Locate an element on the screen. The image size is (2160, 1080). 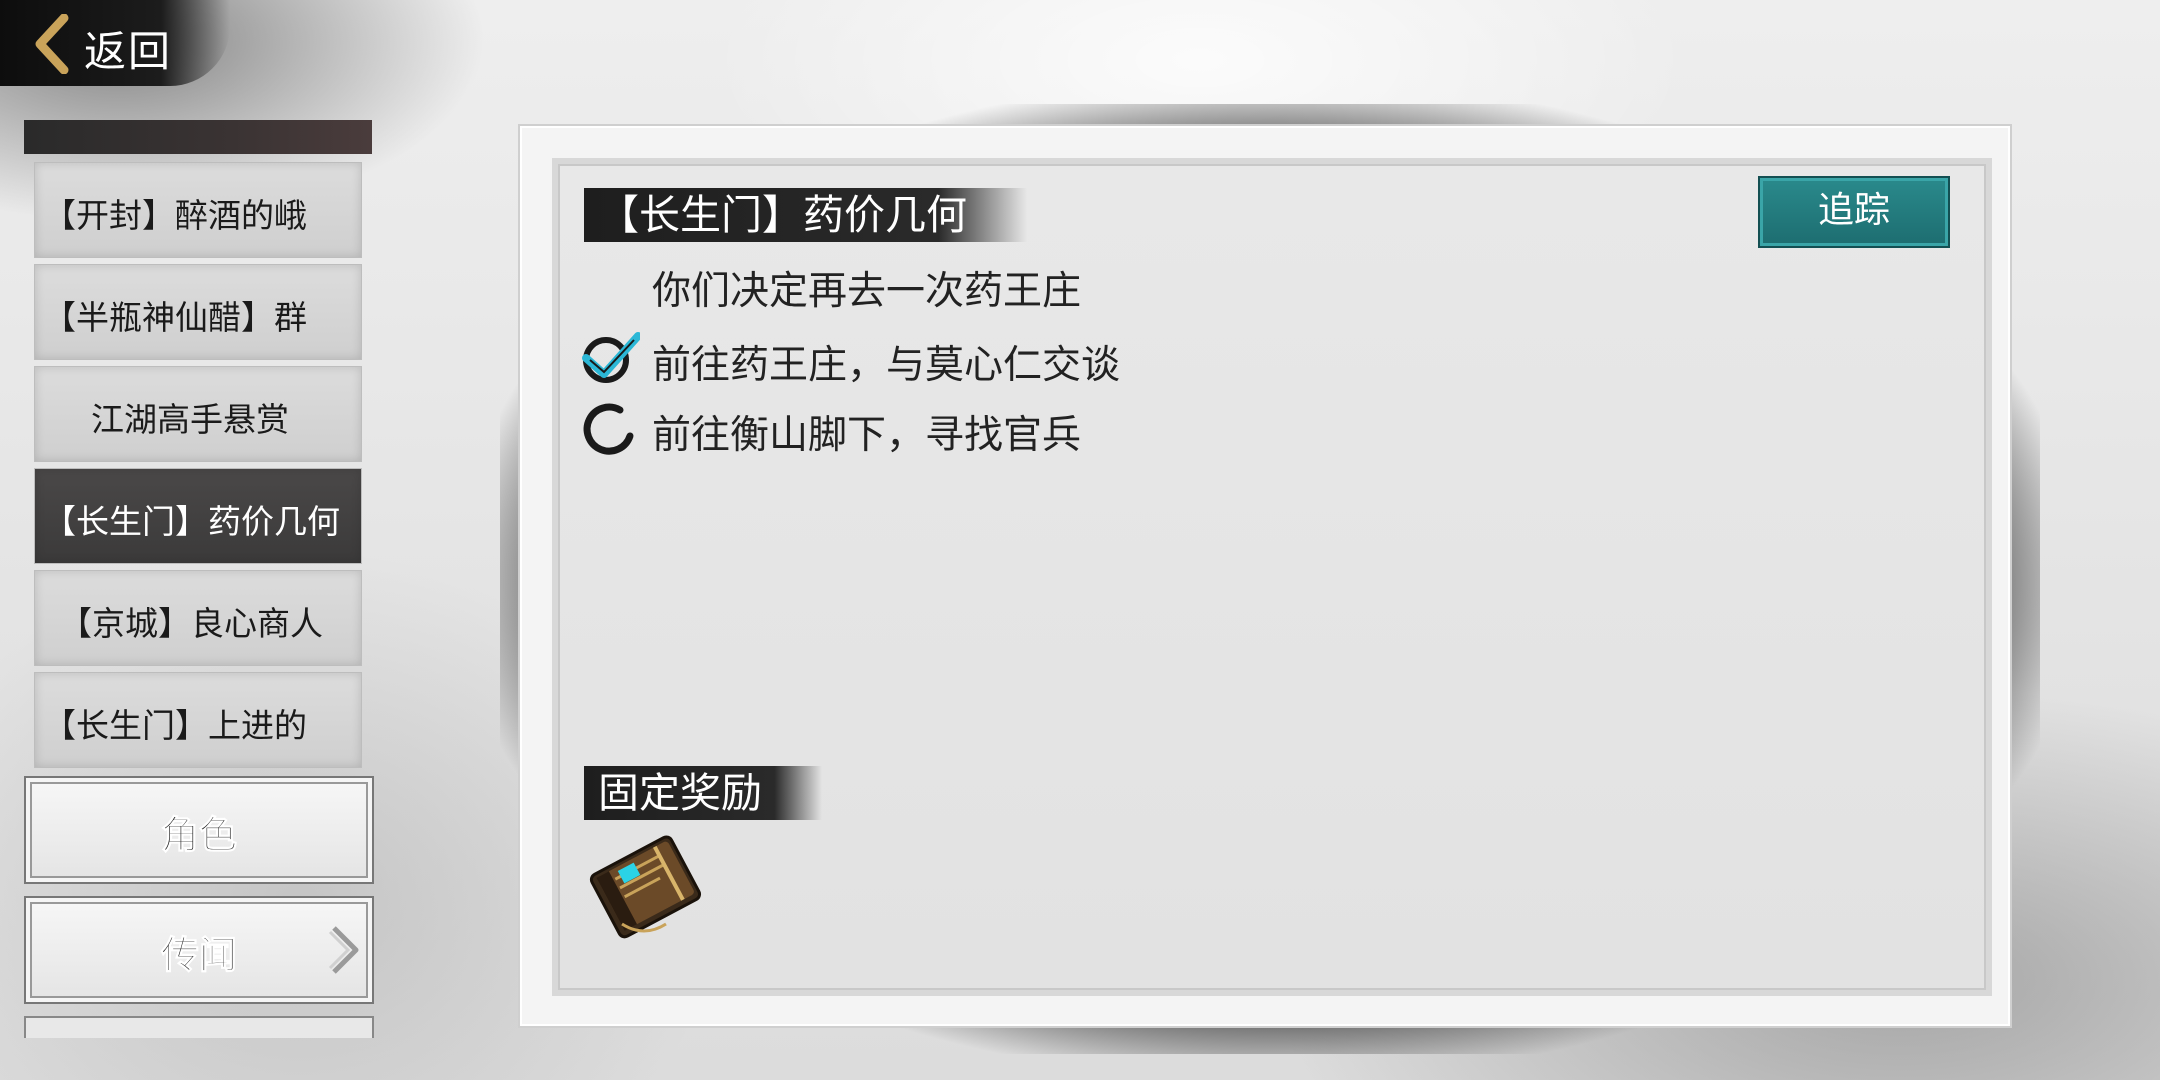
quest-list-item-label: 【京城】良心商人 is located at coordinates (191, 623).